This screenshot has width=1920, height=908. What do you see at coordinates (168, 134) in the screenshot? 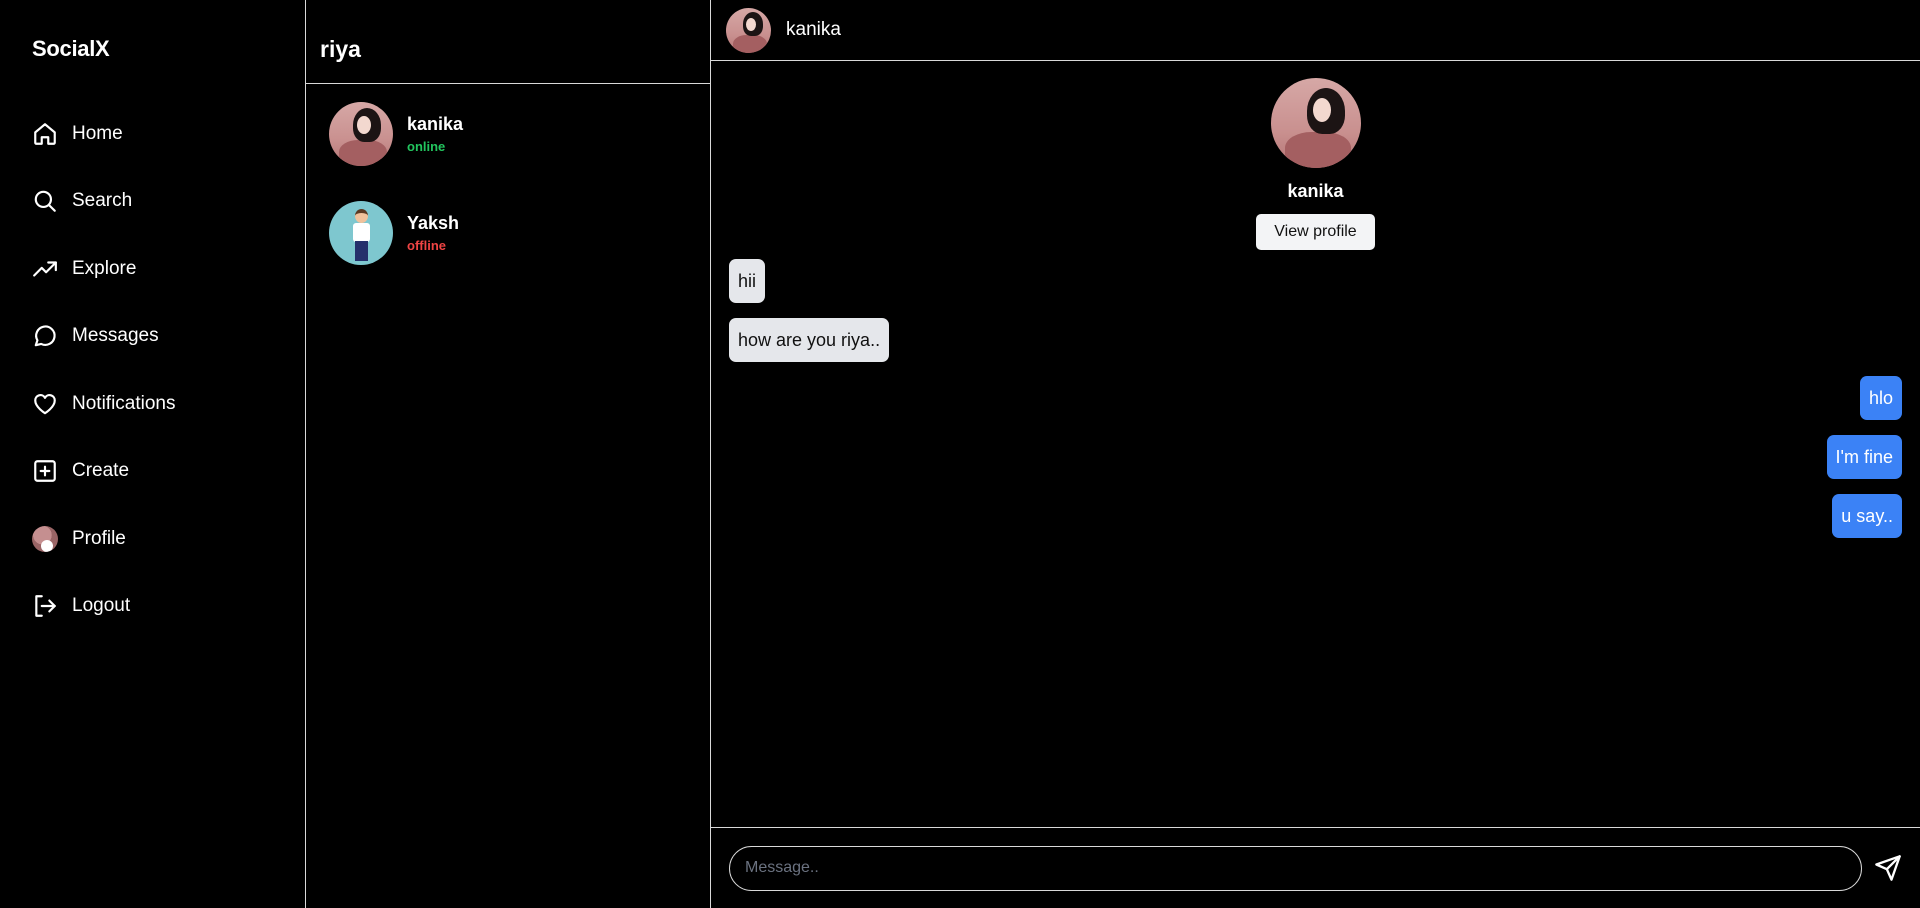
I see `nav-item-home: Home` at bounding box center [168, 134].